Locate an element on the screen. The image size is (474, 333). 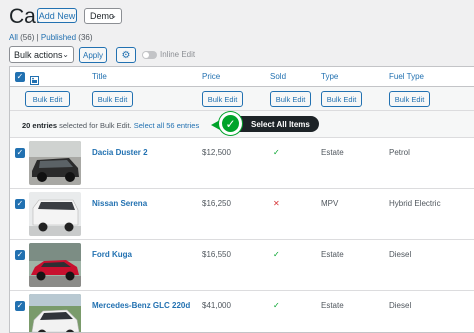
row-type: MPV is located at coordinates (330, 203).